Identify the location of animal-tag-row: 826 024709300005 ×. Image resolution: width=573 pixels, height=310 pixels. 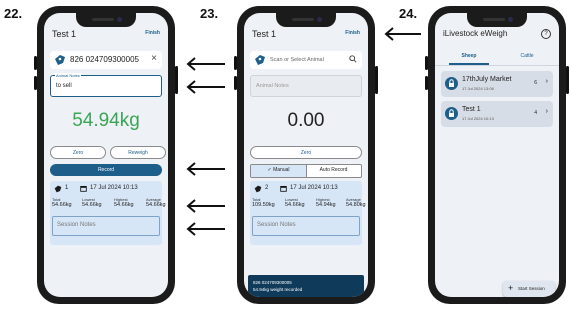
(106, 60).